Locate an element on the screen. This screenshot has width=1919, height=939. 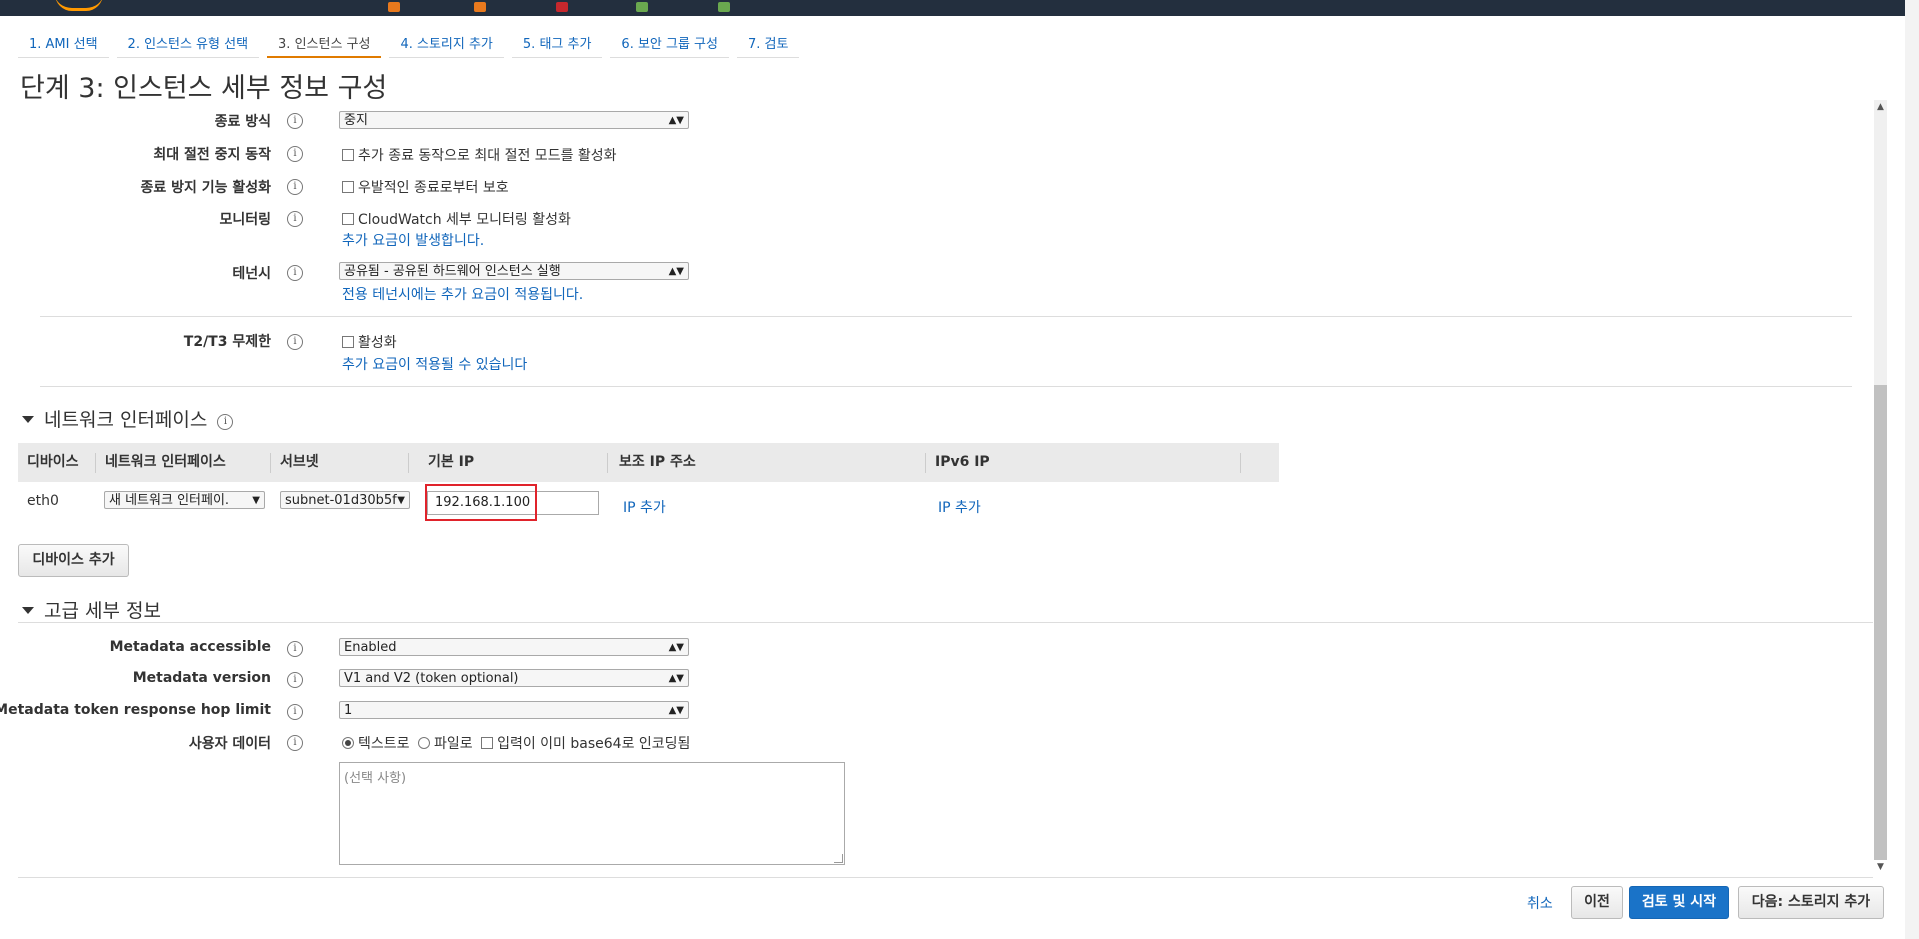
monitoring-pricing-link: 추가 요금이 발생합니다. is located at coordinates (413, 240).